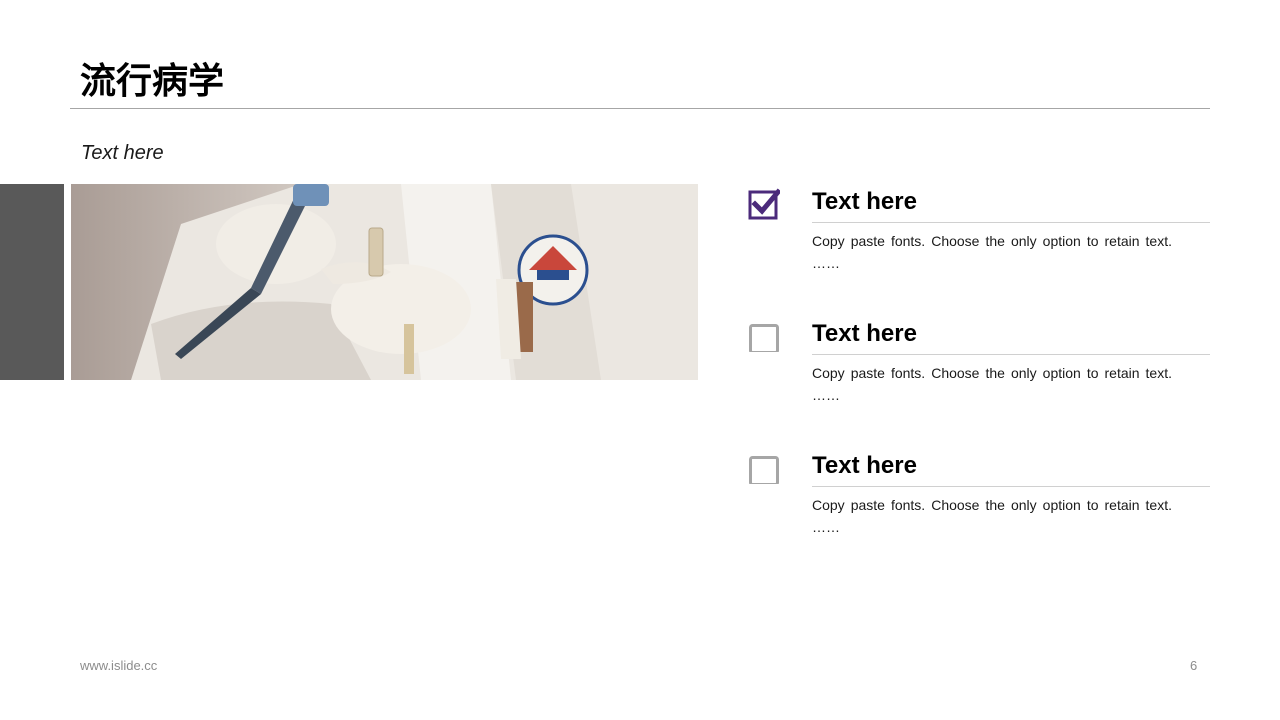  Describe the element at coordinates (765, 204) in the screenshot. I see `checkbox-checked-icon` at that location.